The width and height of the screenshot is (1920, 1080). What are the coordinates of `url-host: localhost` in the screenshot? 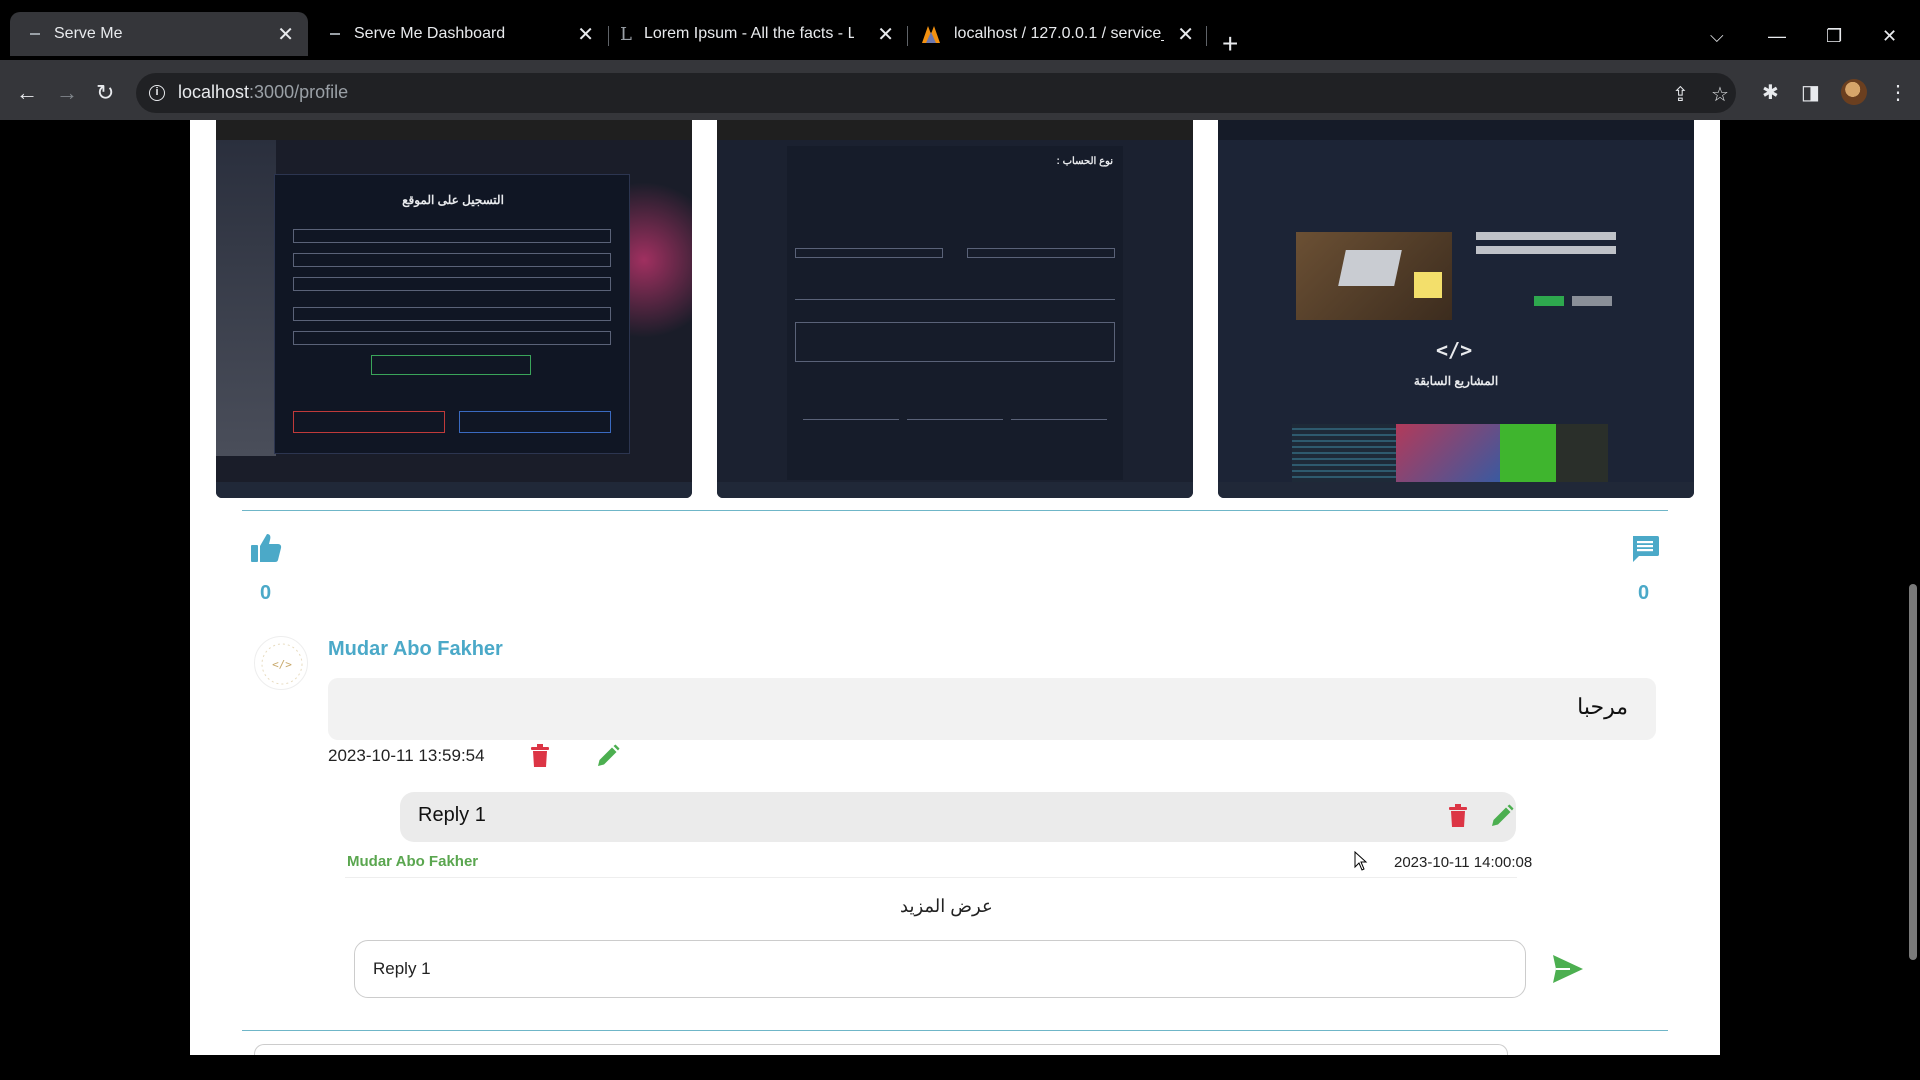 It's located at (214, 92).